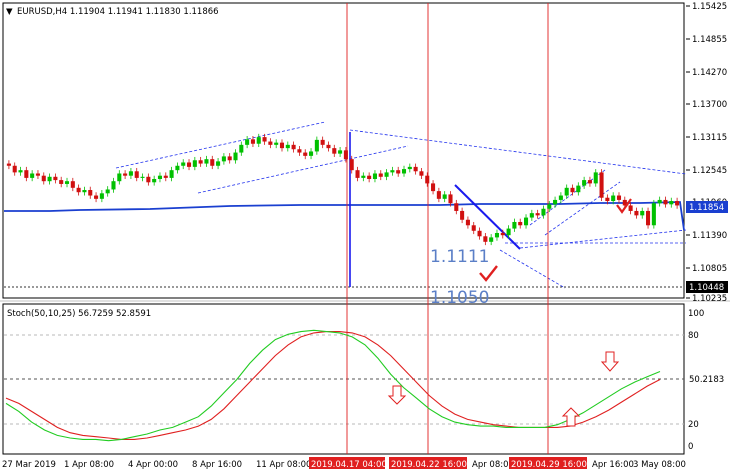 This screenshot has height=474, width=730. I want to click on support-price-tag-text: 1.10448, so click(706, 288).